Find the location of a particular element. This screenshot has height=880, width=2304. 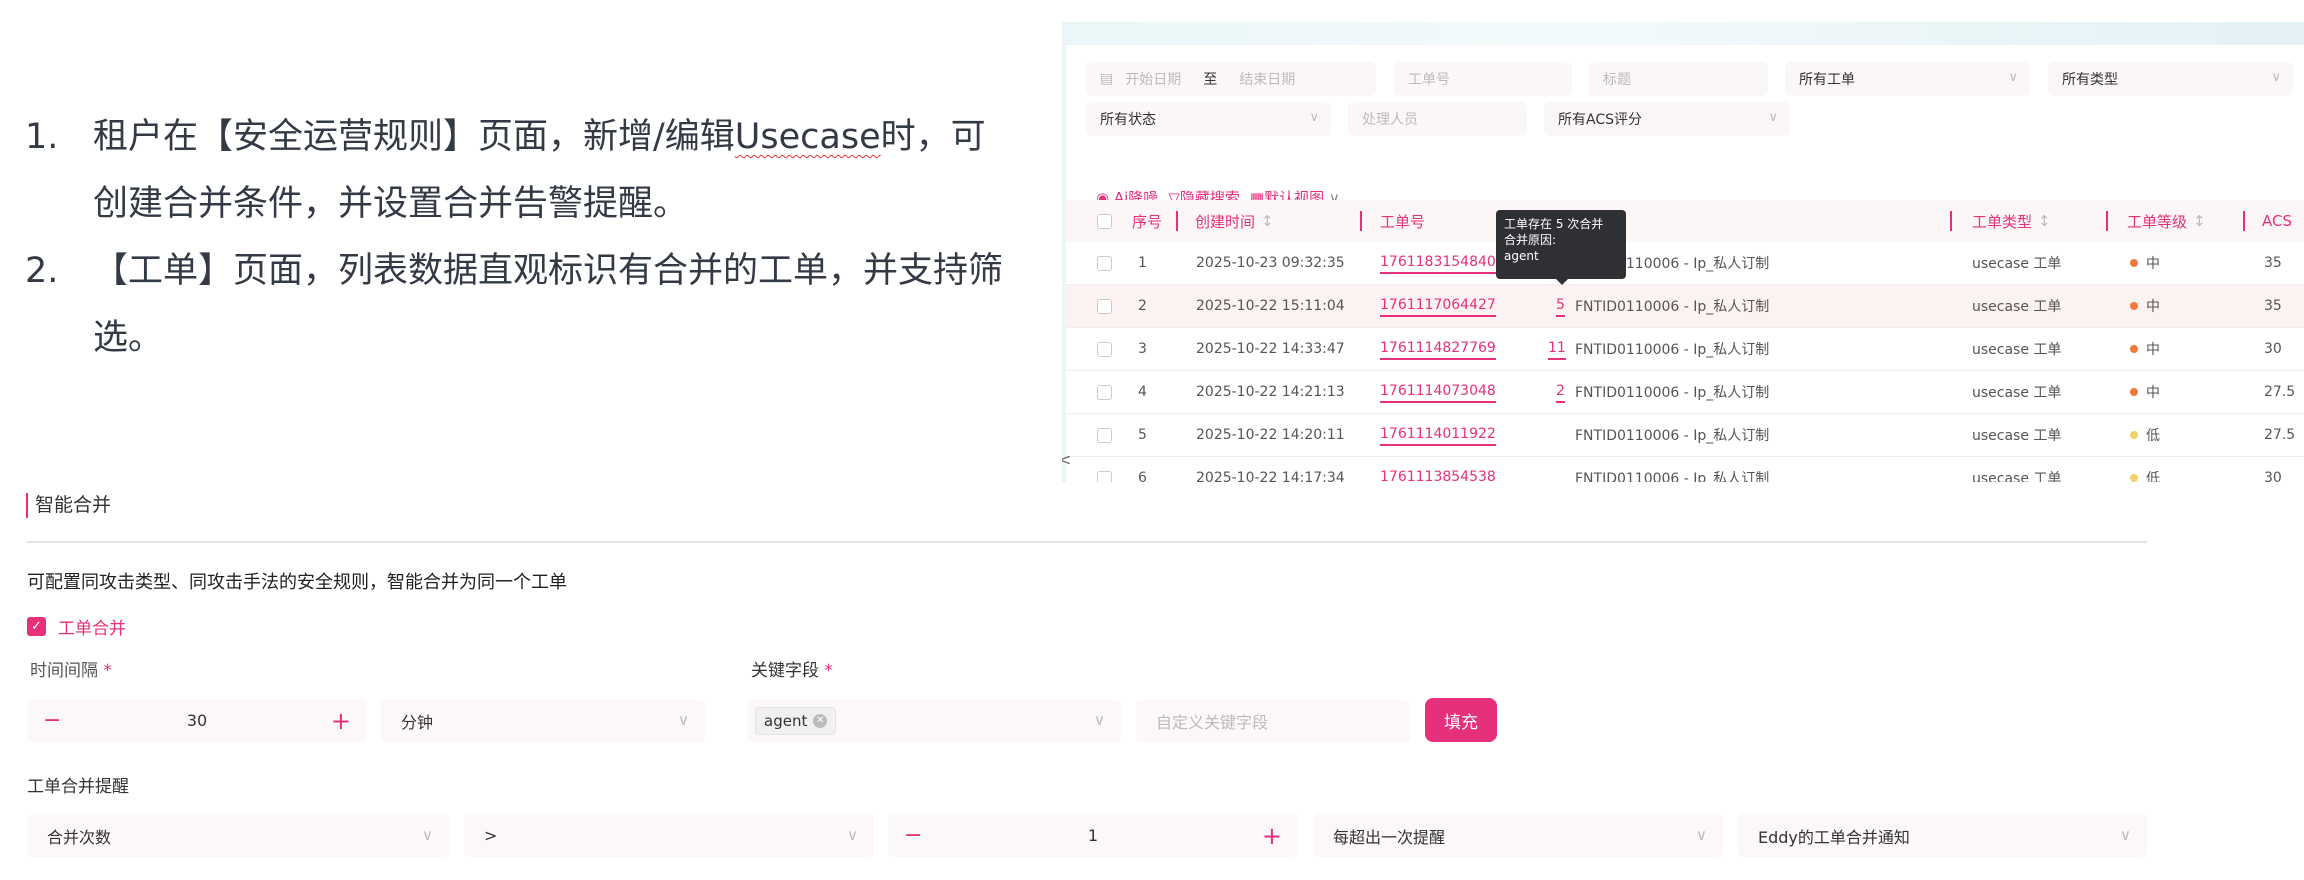

ticket-no-input: 工单号 is located at coordinates (1483, 79).